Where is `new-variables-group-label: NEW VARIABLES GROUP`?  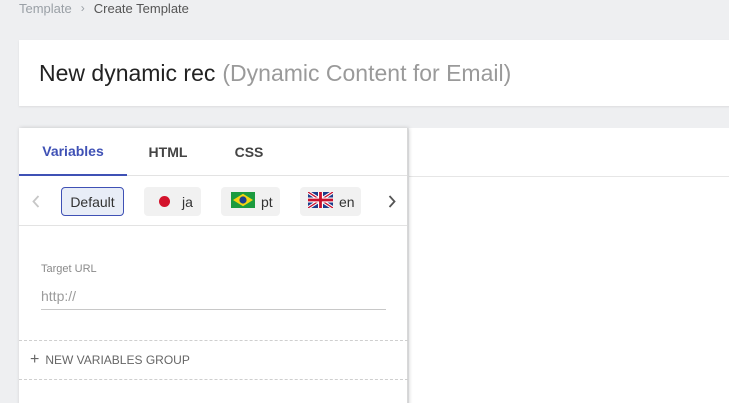 new-variables-group-label: NEW VARIABLES GROUP is located at coordinates (117, 360).